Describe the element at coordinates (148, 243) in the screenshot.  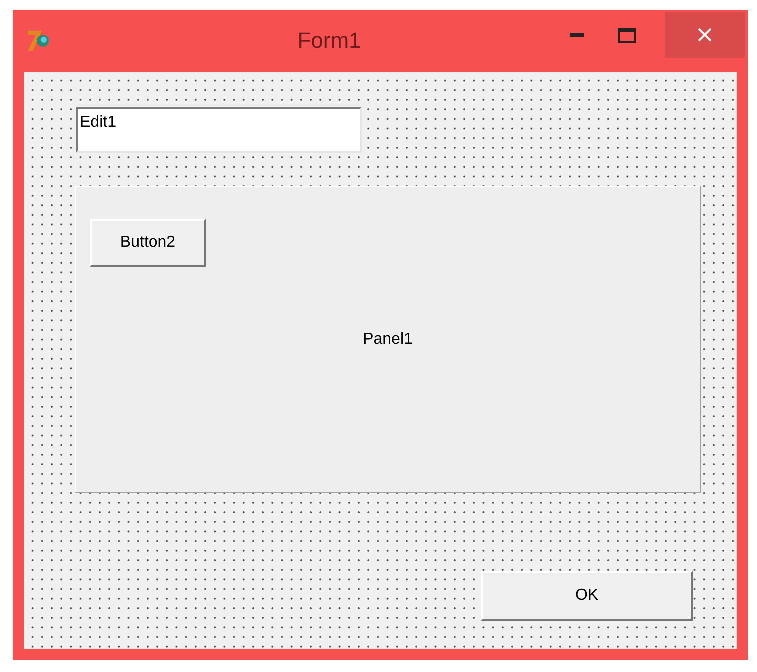
I see `push-button: Button2` at that location.